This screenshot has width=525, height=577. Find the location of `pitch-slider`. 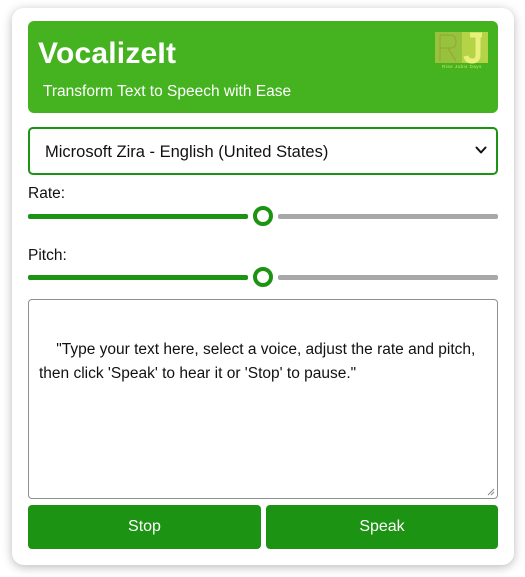

pitch-slider is located at coordinates (263, 277).